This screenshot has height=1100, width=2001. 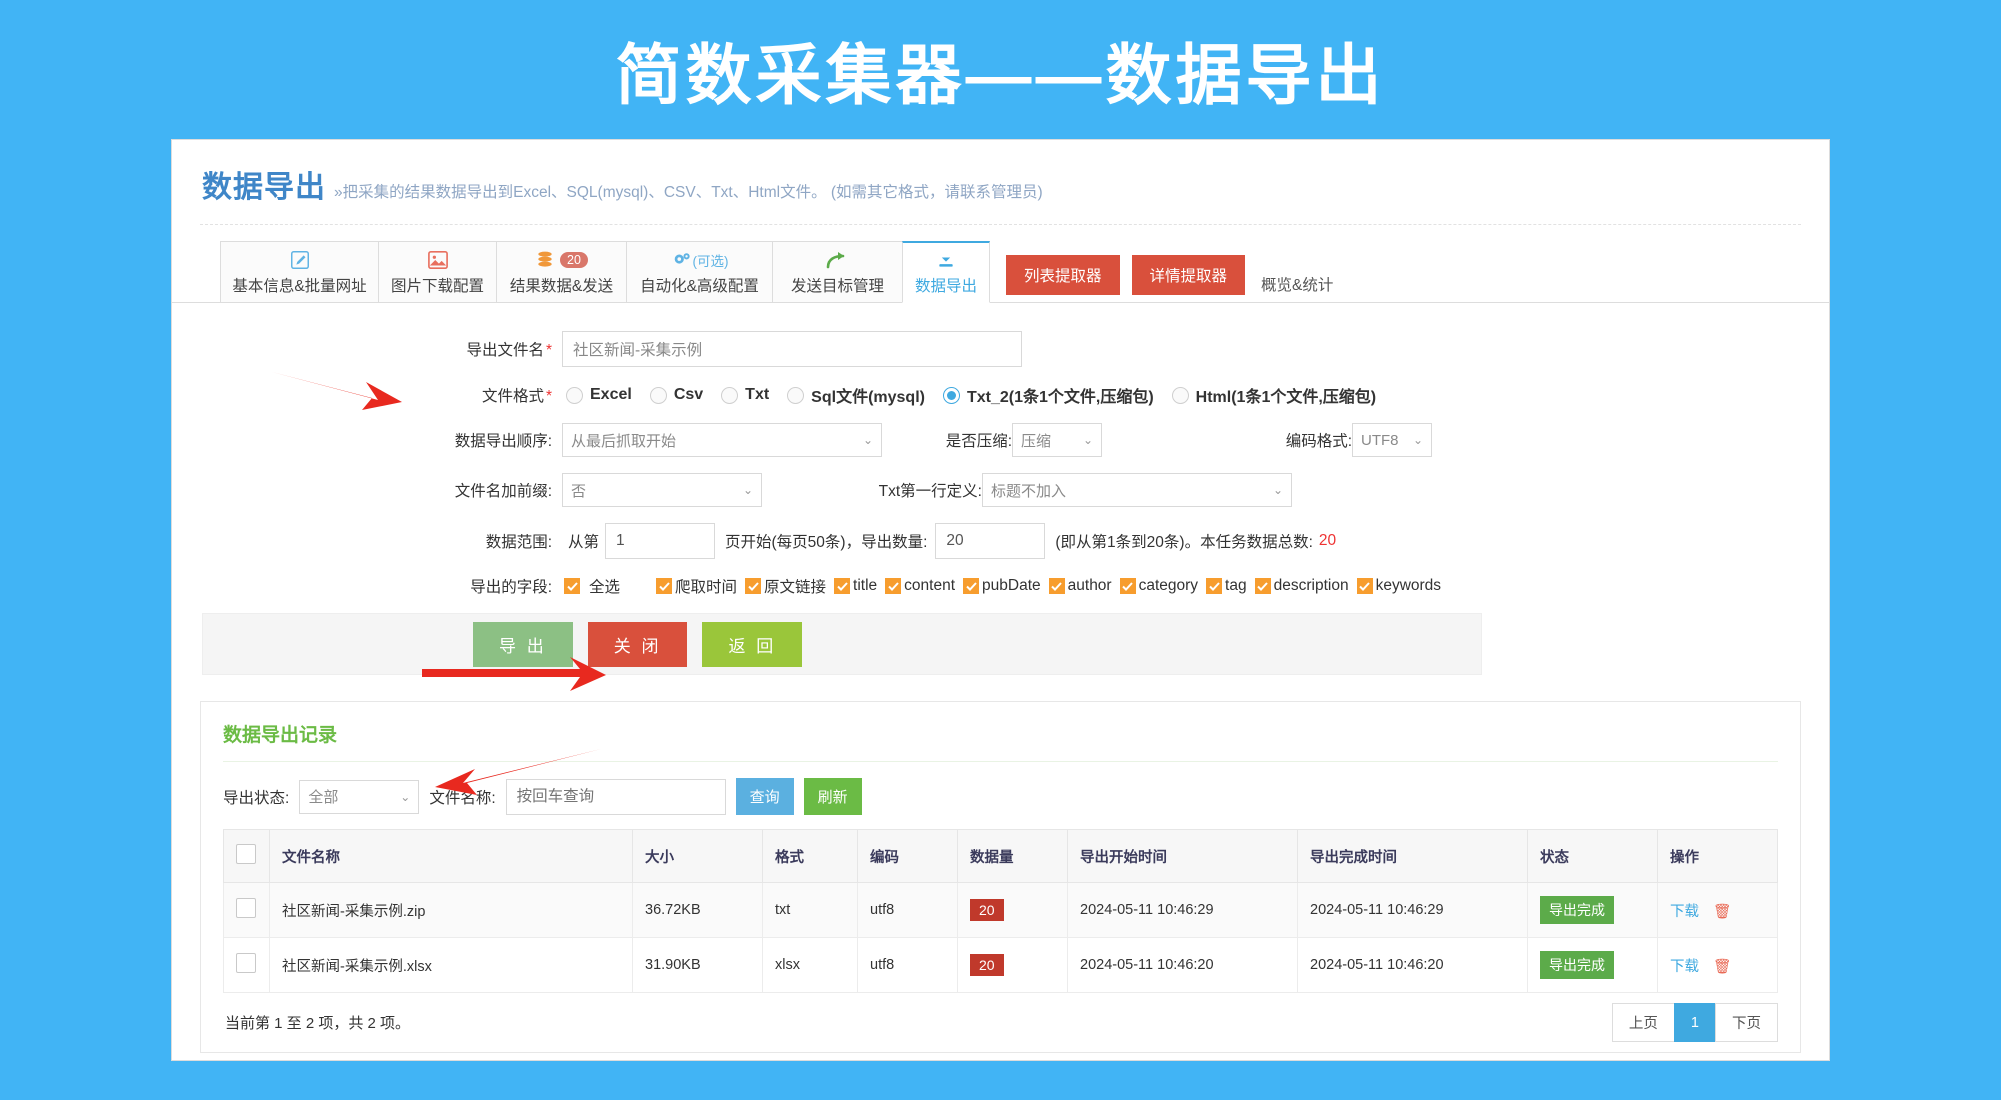 I want to click on refresh-button: 刷新, so click(x=832, y=796).